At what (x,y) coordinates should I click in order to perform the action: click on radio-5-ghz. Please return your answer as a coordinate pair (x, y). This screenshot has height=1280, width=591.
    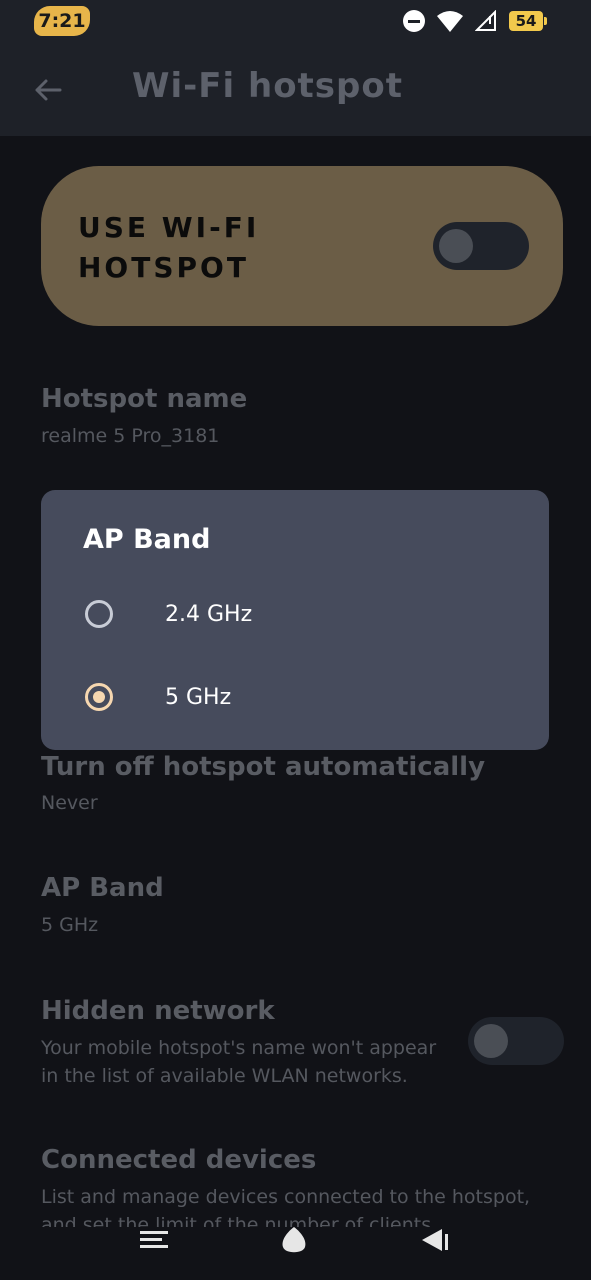
    Looking at the image, I should click on (99, 697).